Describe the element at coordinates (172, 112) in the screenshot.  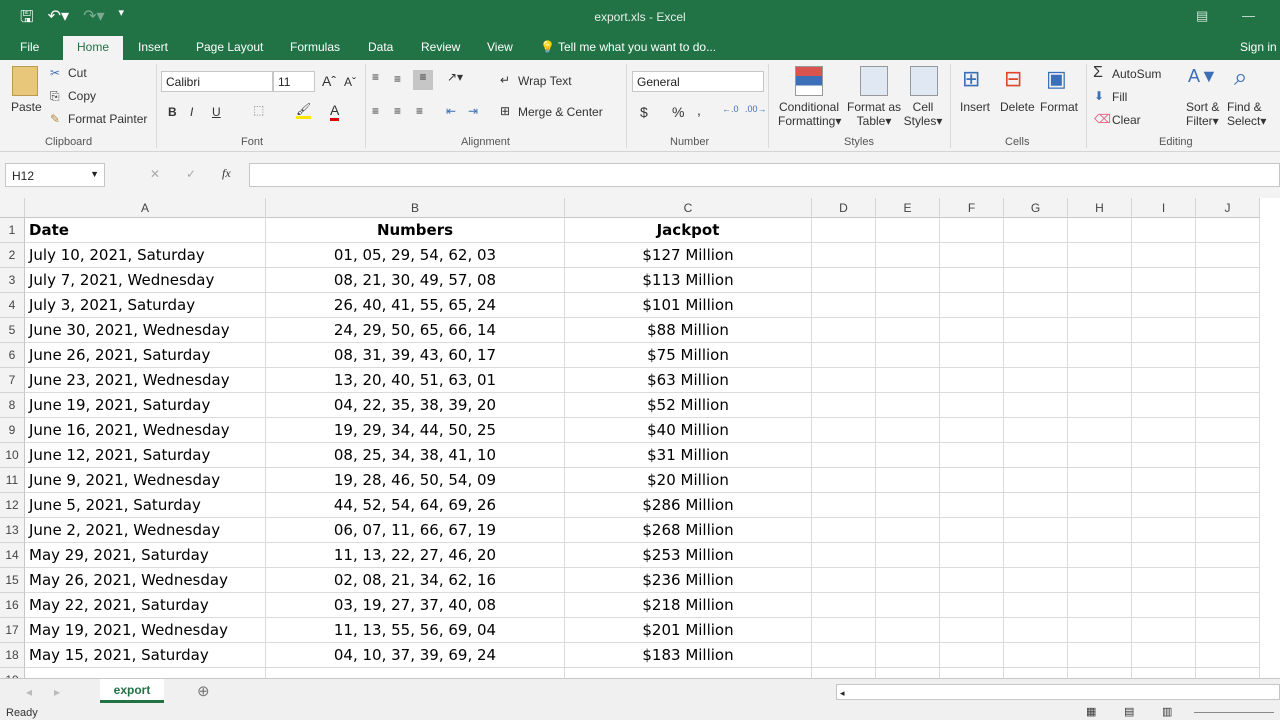
I see `bold-button: B` at that location.